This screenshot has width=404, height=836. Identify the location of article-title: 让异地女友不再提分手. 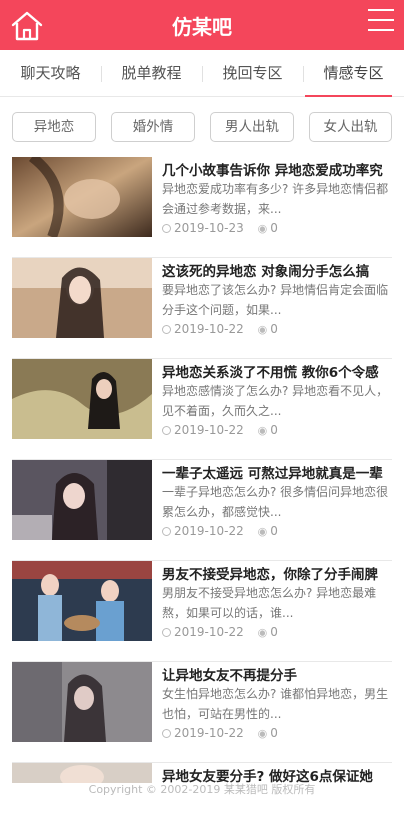
(277, 674).